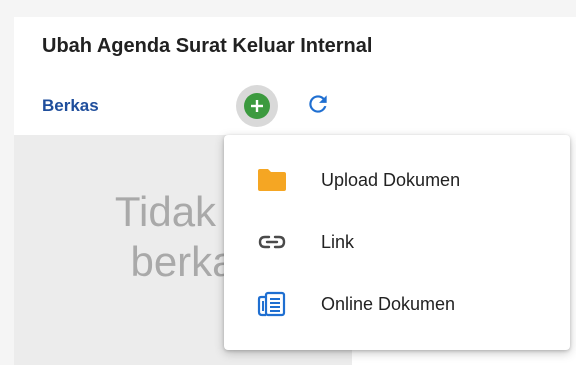 This screenshot has height=365, width=576. I want to click on menu-item-upload-dokumen: Upload Dokumen, so click(397, 180).